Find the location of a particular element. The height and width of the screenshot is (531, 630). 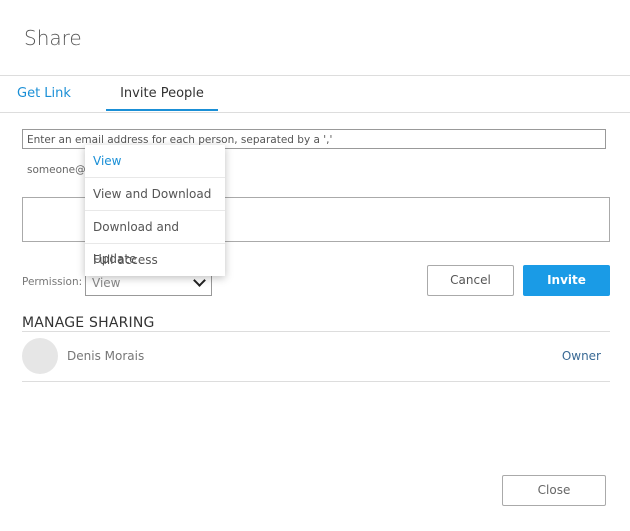

permission-option-view-and-download: View and Download is located at coordinates (155, 193).